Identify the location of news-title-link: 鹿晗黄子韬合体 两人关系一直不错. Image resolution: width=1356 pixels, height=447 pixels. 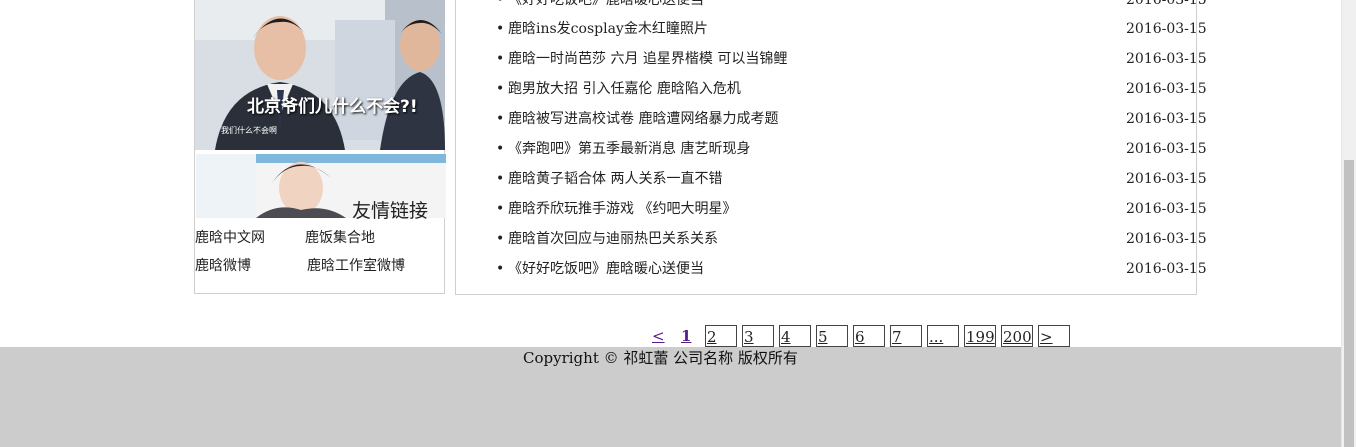
(615, 179).